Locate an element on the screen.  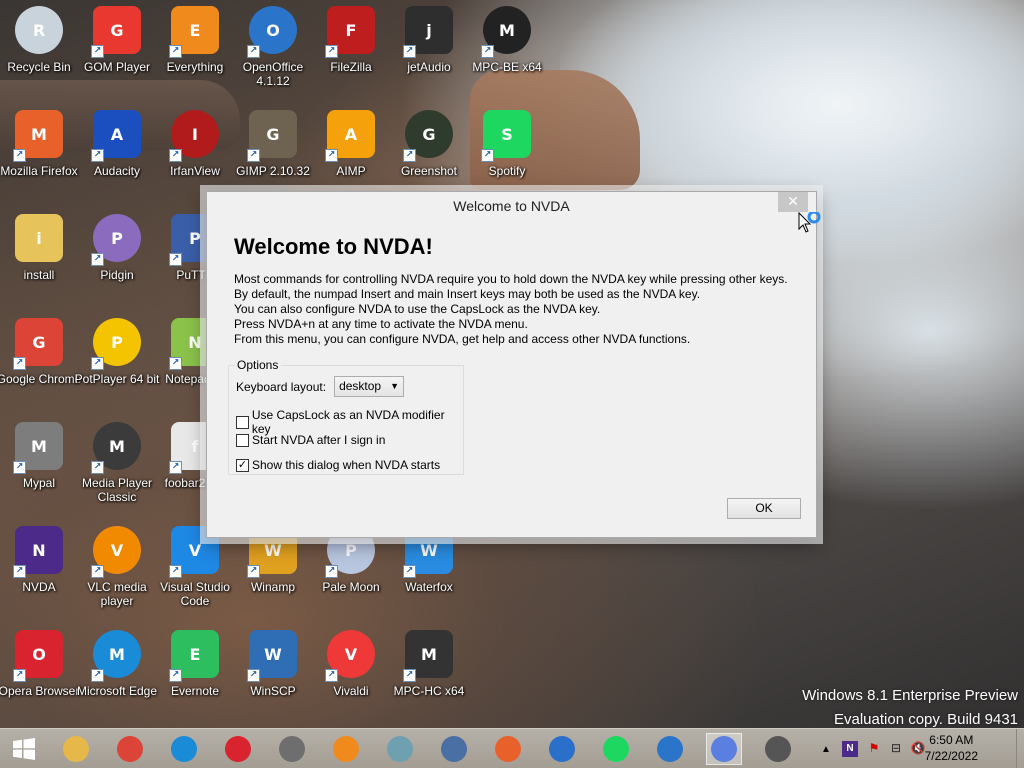
taskbar-firefox is located at coordinates (508, 749).